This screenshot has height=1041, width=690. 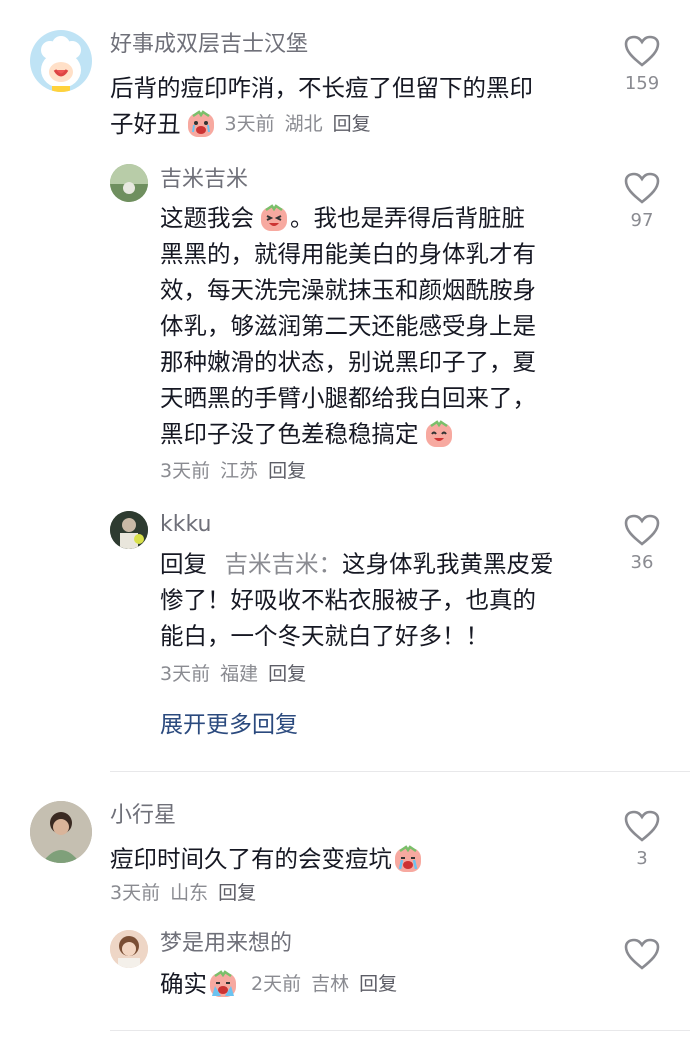 I want to click on comment-location: 吉林, so click(x=330, y=984).